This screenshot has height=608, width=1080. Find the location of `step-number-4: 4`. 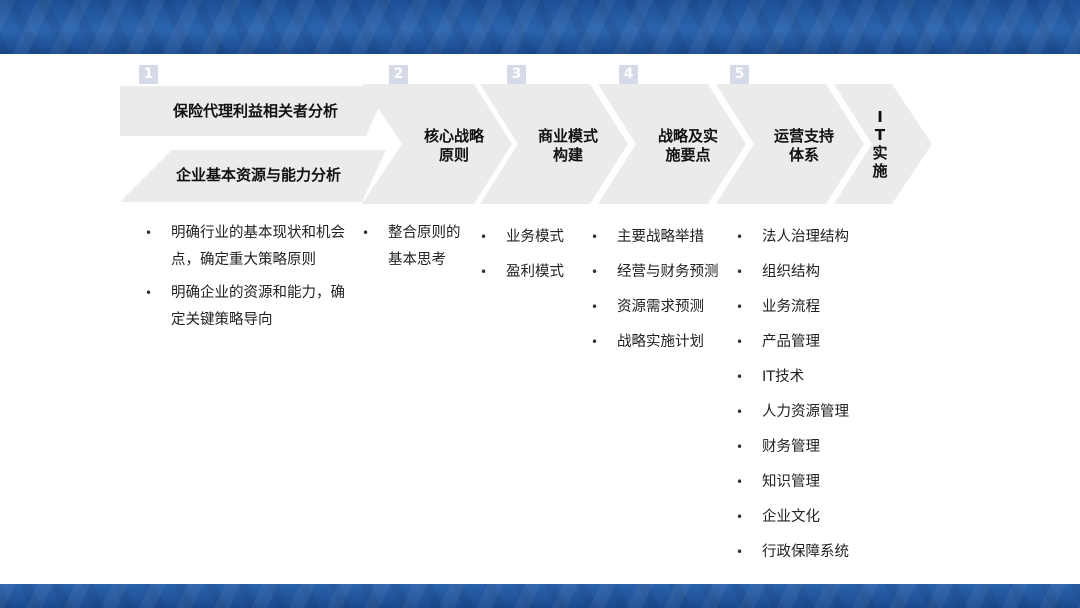

step-number-4: 4 is located at coordinates (628, 74).